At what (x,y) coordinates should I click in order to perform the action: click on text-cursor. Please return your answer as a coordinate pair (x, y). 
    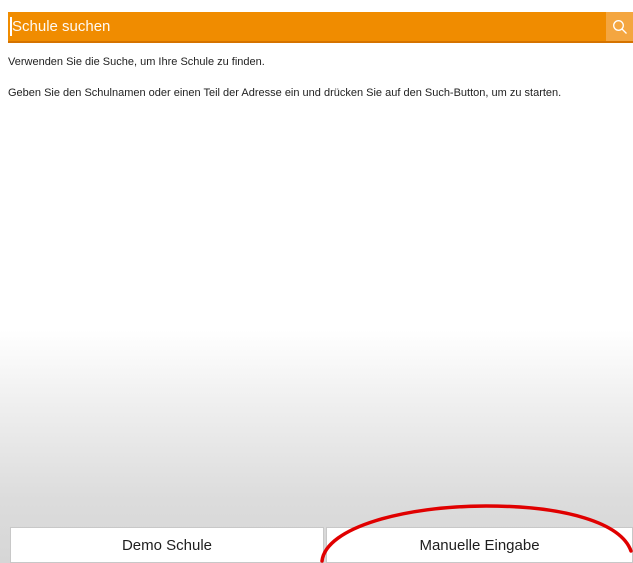
    Looking at the image, I should click on (11, 26).